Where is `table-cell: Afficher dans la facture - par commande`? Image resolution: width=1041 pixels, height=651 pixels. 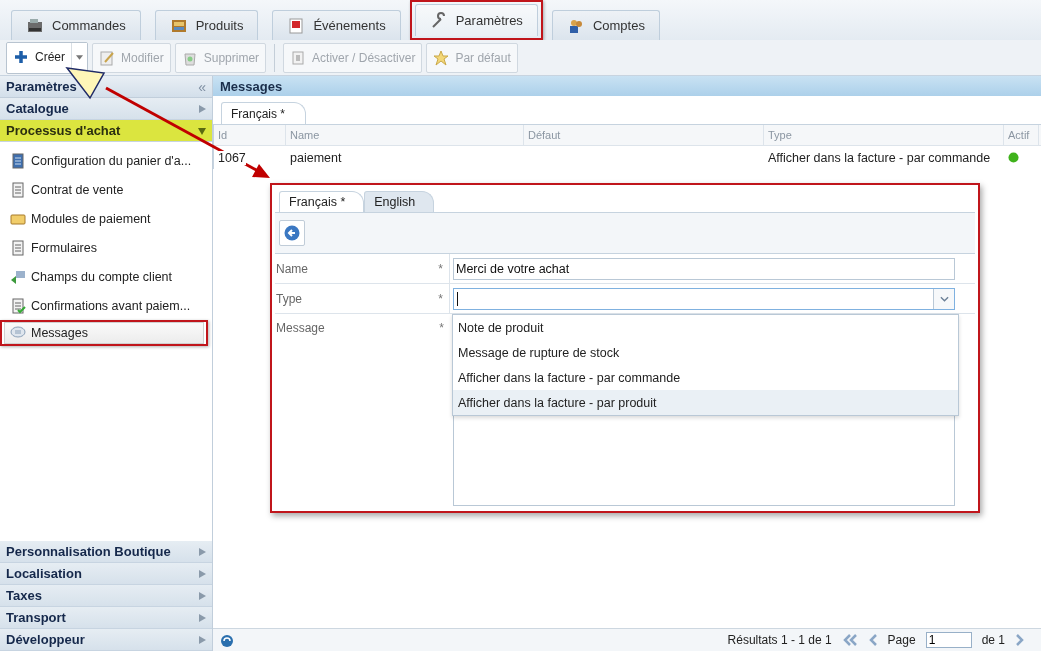
table-cell: Afficher dans la facture - par commande is located at coordinates (879, 157).